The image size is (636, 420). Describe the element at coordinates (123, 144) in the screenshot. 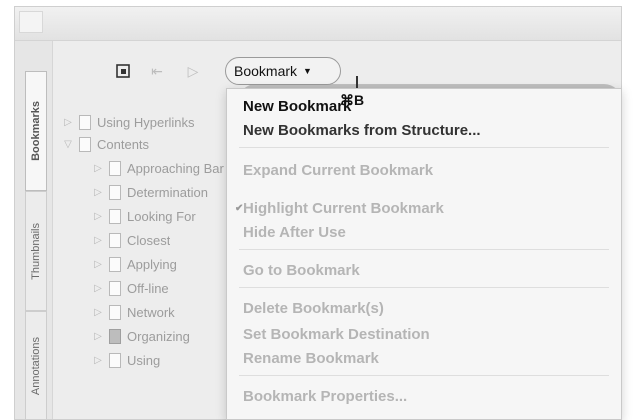

I see `tree-item-label: Contents` at that location.